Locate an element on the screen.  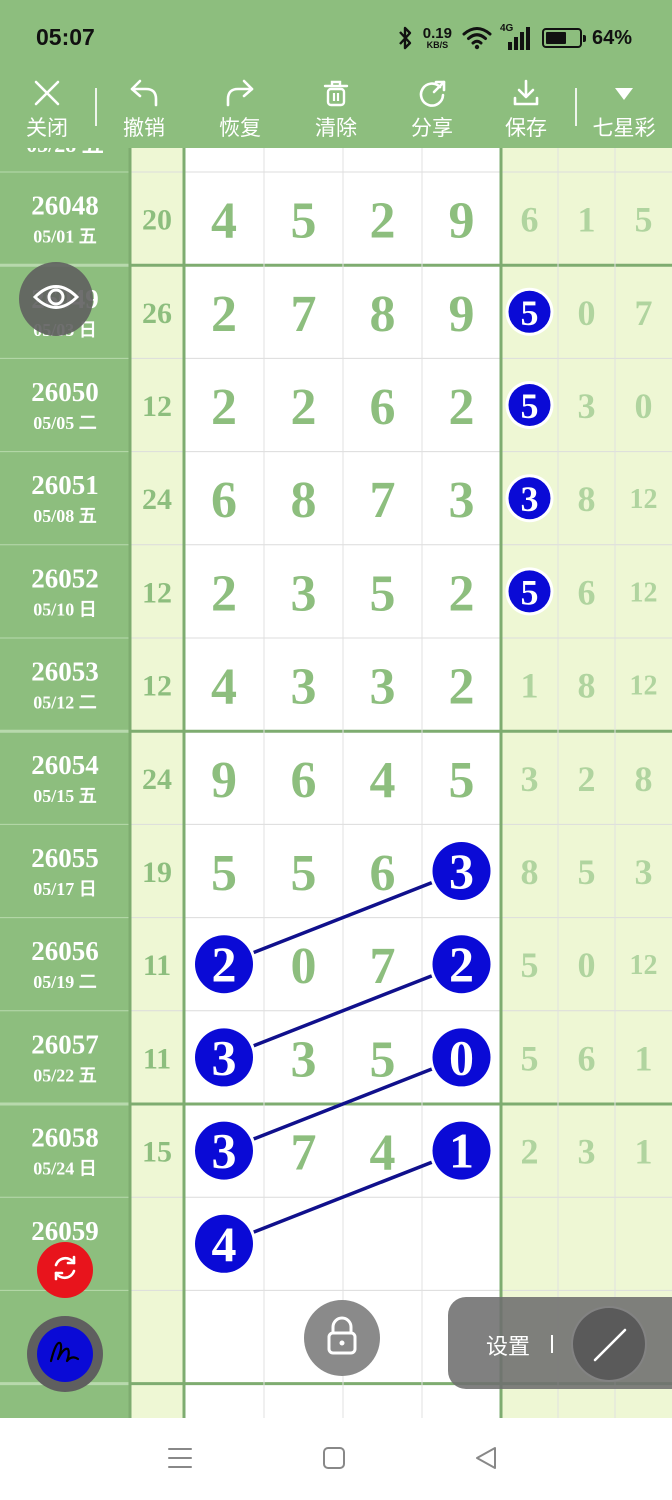
menu-button is located at coordinates (180, 1460).